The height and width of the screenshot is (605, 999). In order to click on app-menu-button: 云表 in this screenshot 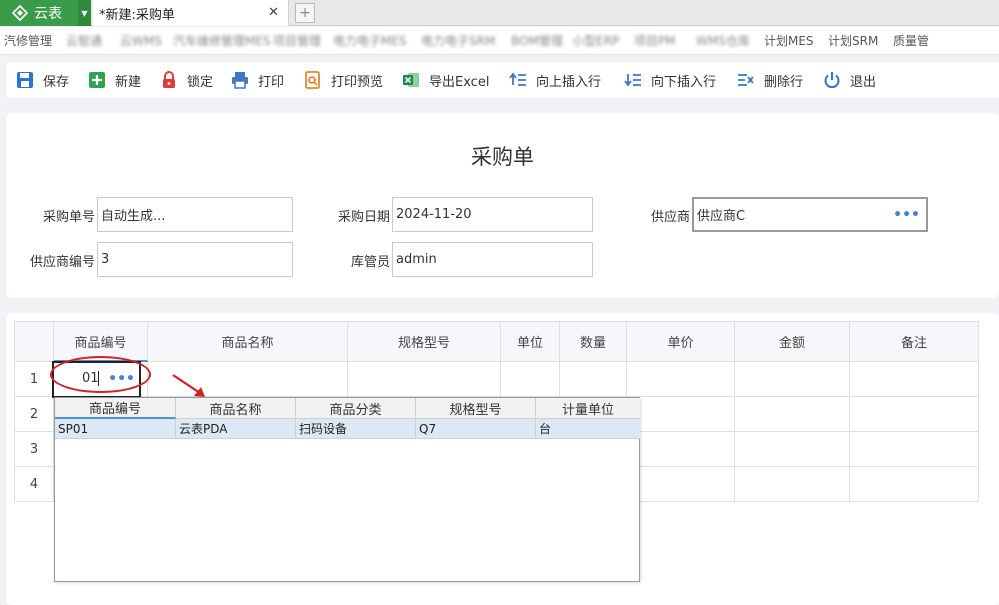, I will do `click(39, 13)`.